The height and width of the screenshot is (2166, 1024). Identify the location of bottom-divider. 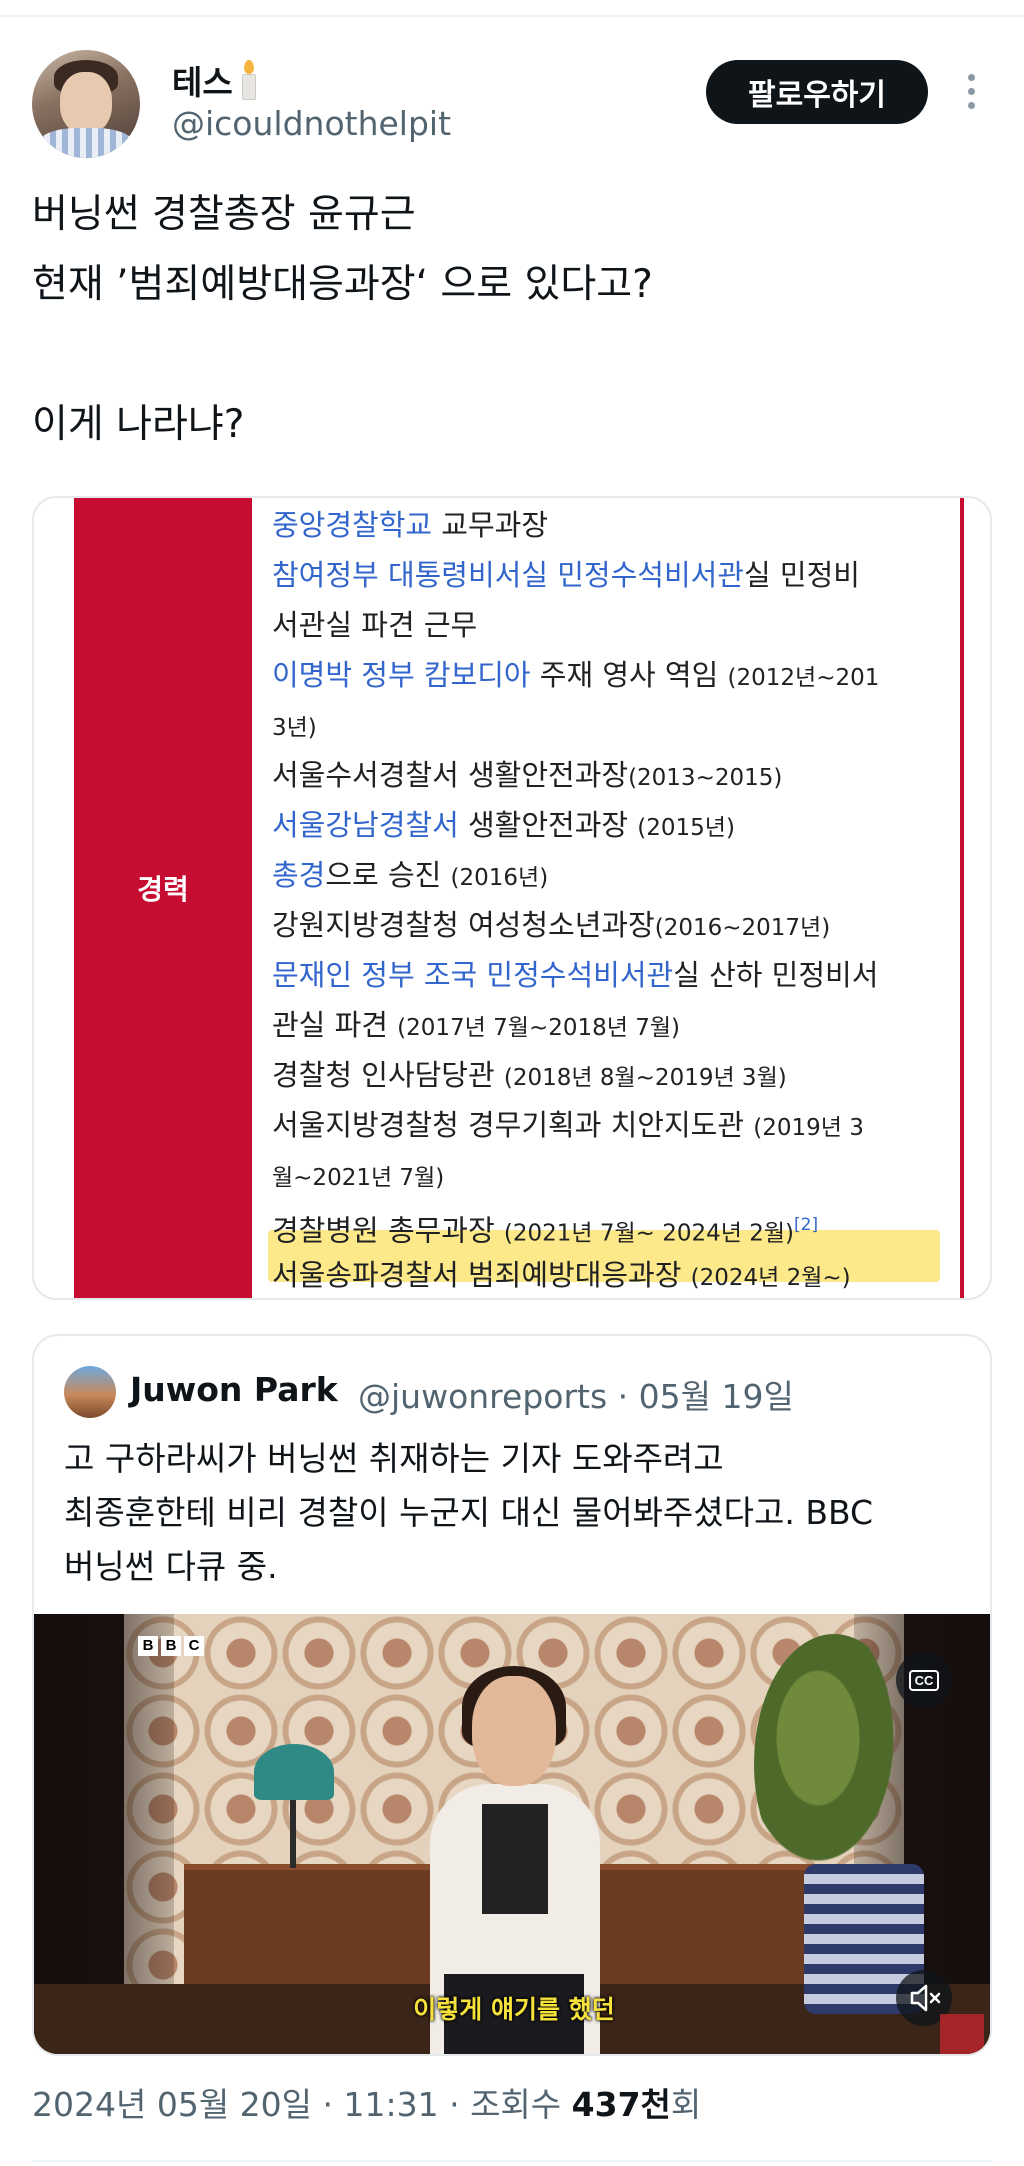
(512, 2161).